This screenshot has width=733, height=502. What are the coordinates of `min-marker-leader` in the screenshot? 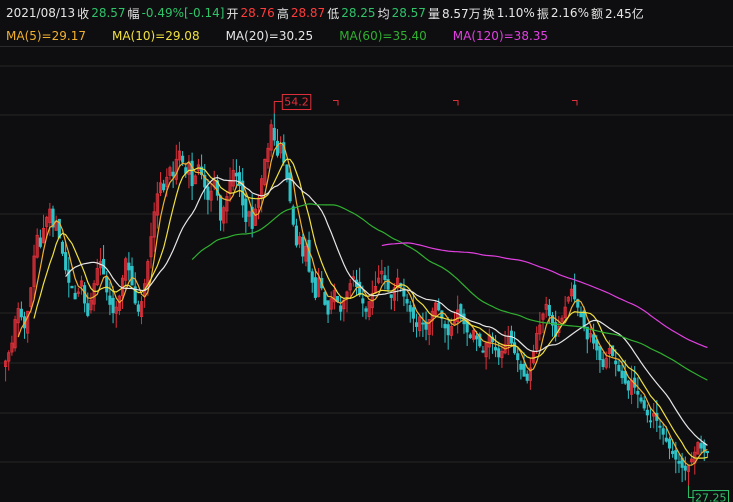 It's located at (691, 492).